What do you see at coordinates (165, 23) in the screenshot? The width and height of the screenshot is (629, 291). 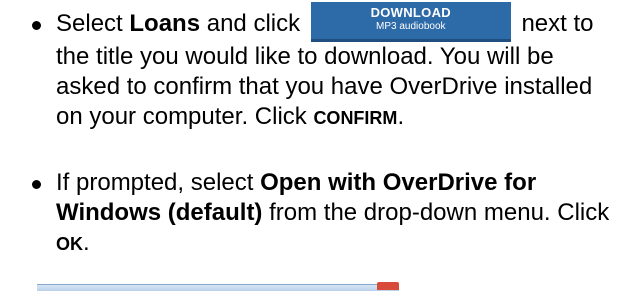 I see `loans-label: Loans` at bounding box center [165, 23].